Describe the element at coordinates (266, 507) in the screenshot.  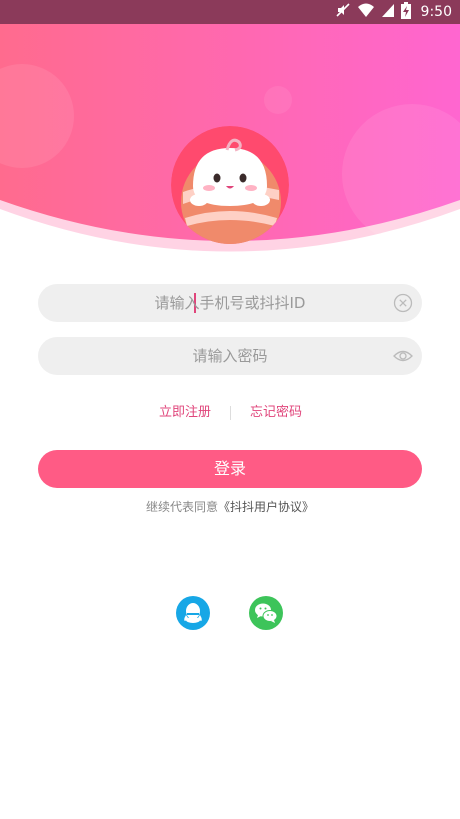
I see `user-agreement-link: 《抖抖用户协议》` at that location.